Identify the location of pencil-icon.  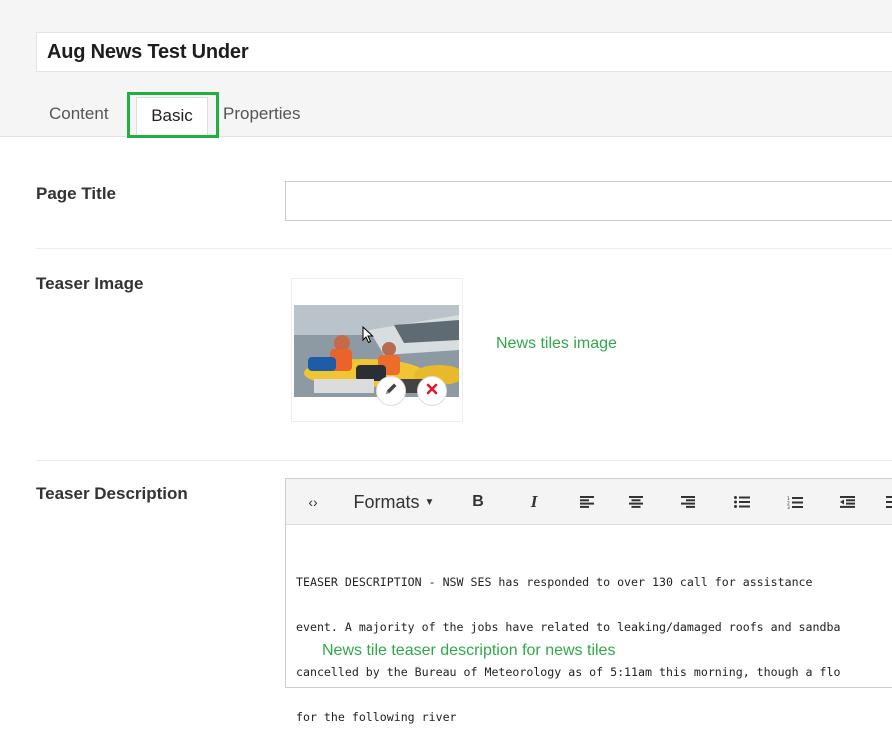
(391, 391).